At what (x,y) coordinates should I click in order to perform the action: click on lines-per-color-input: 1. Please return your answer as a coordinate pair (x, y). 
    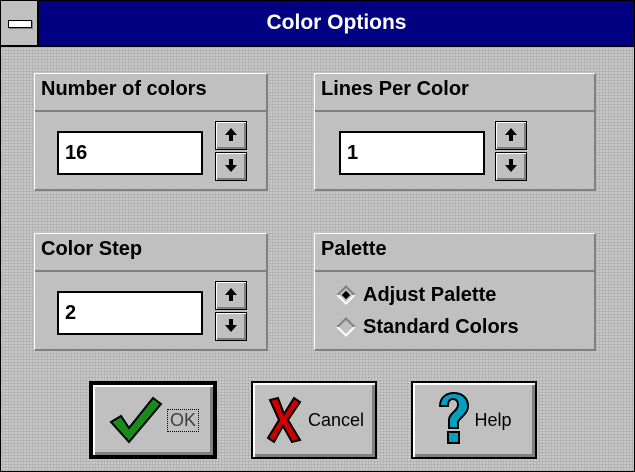
    Looking at the image, I should click on (412, 153).